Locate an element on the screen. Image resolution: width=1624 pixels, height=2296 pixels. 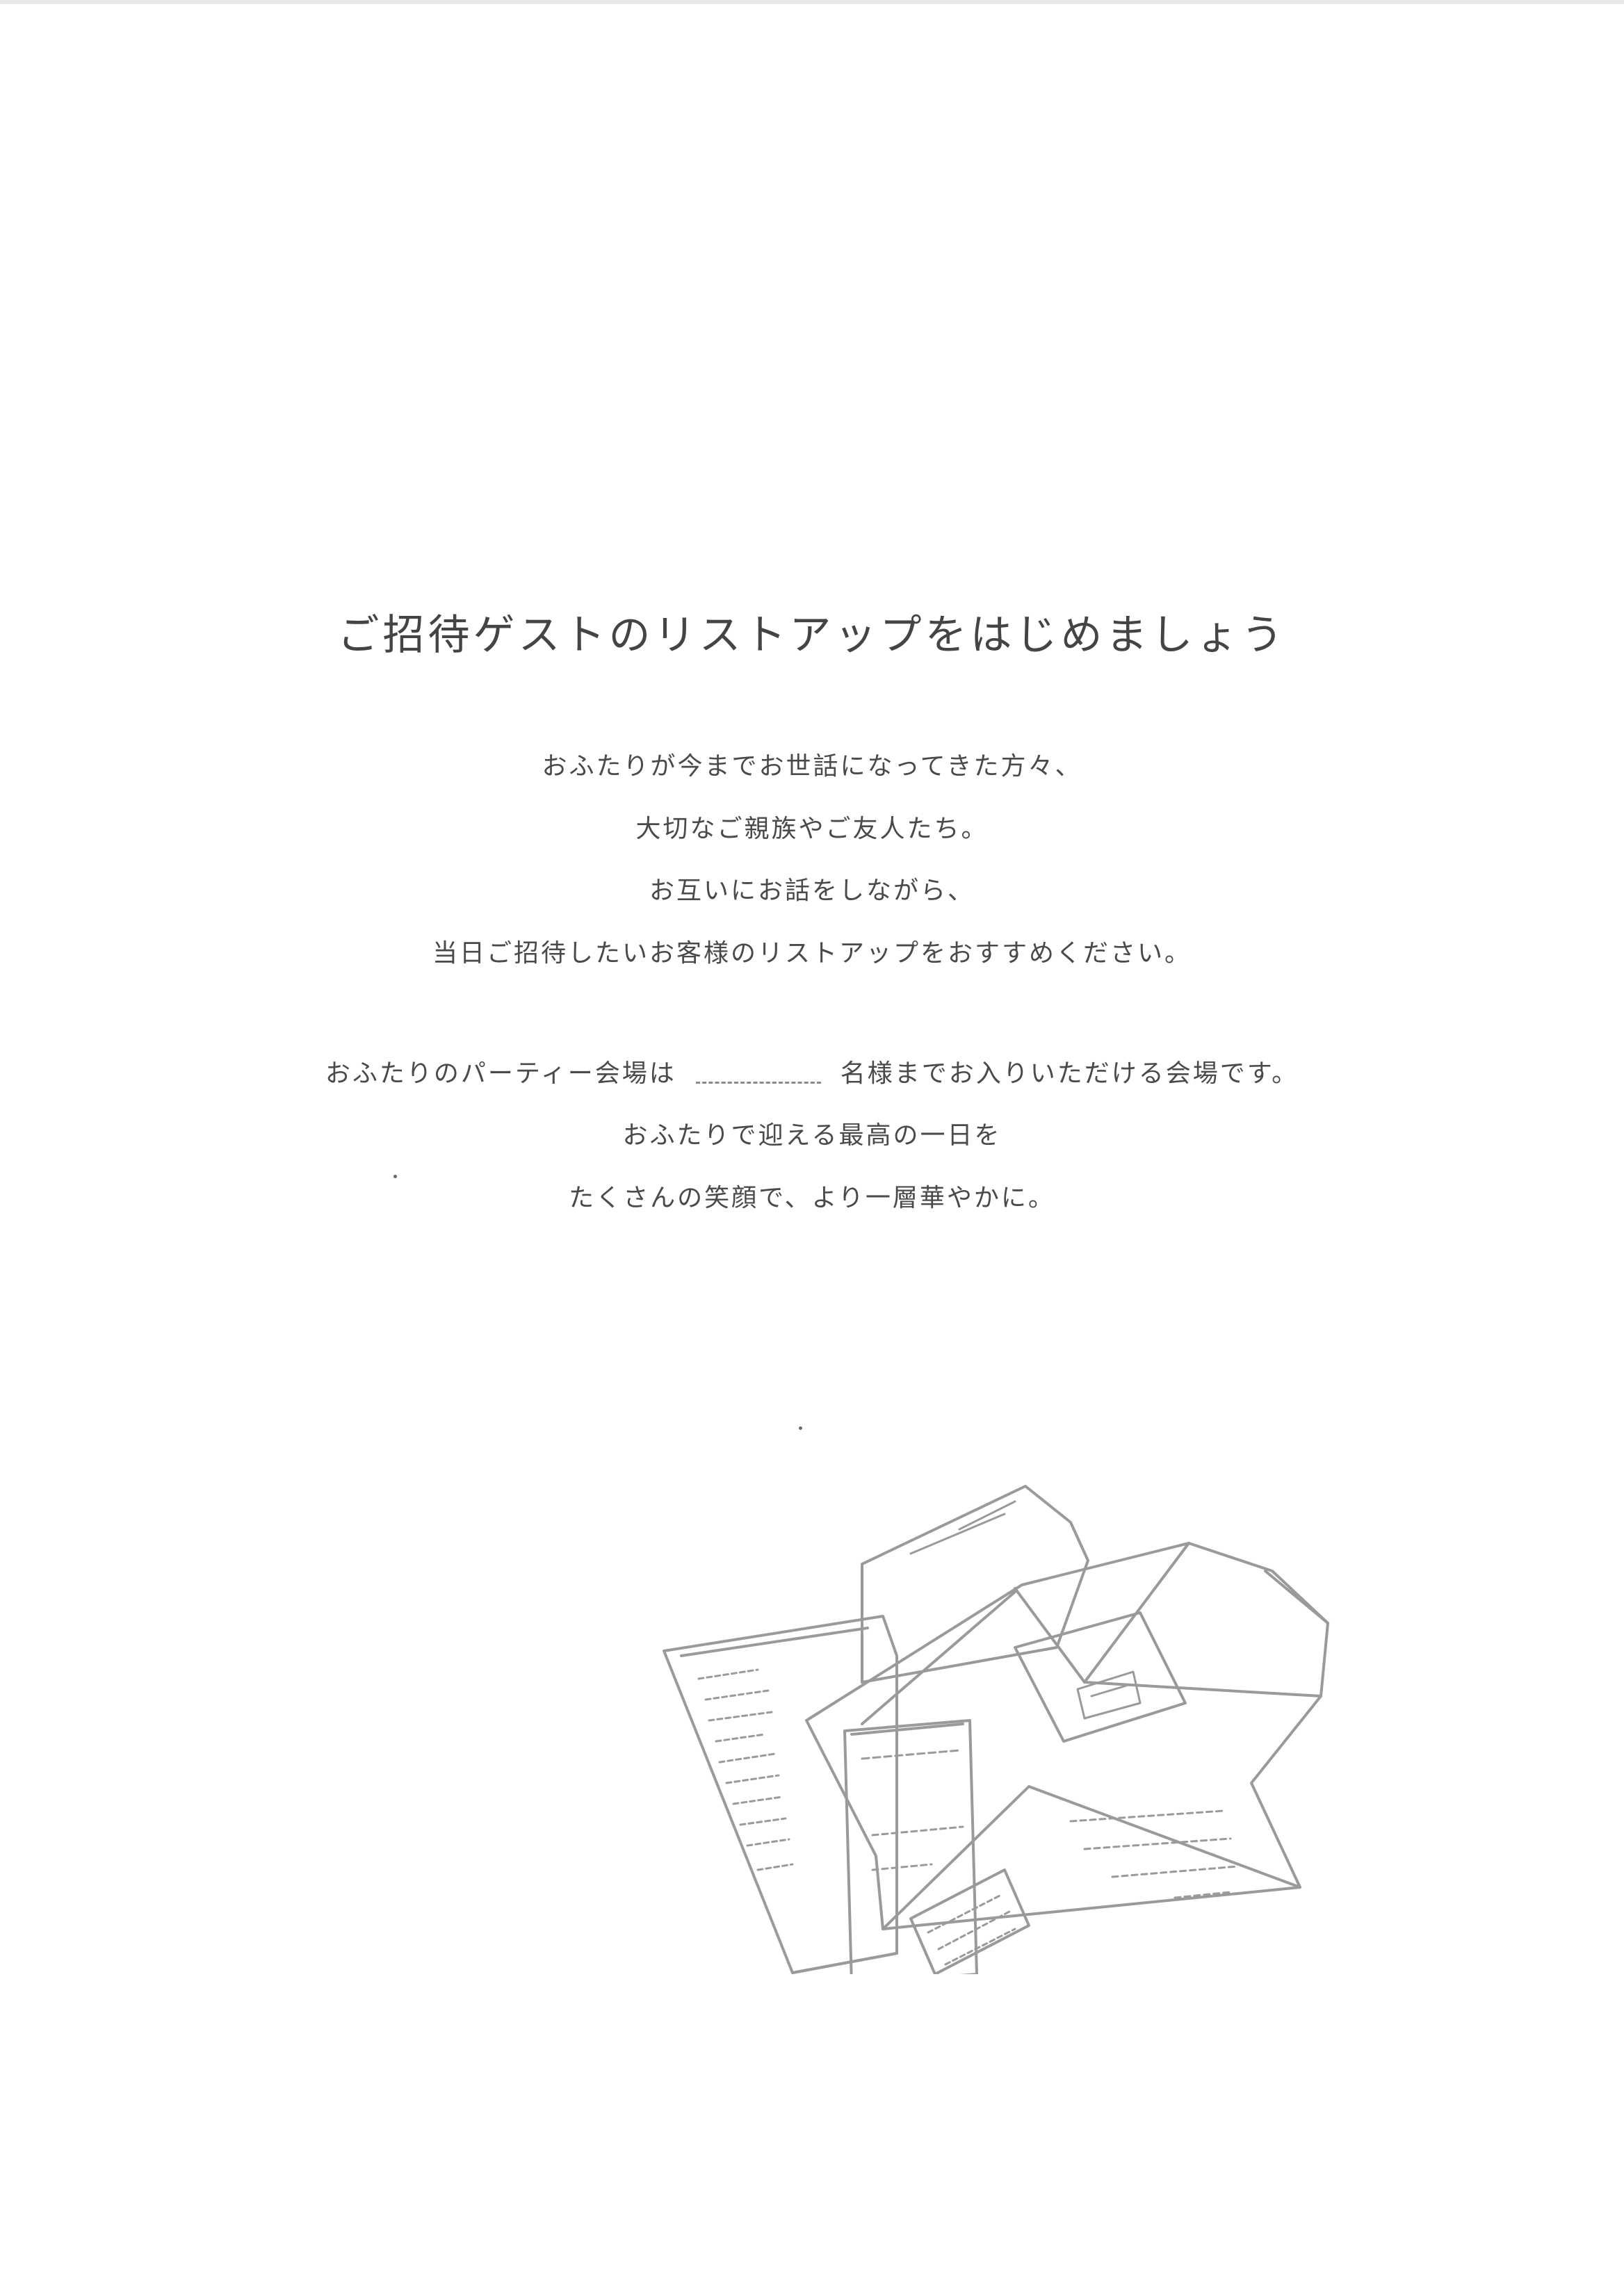
capacity-text-after: 名様までお入りいただける会場です。 is located at coordinates (1069, 1073).